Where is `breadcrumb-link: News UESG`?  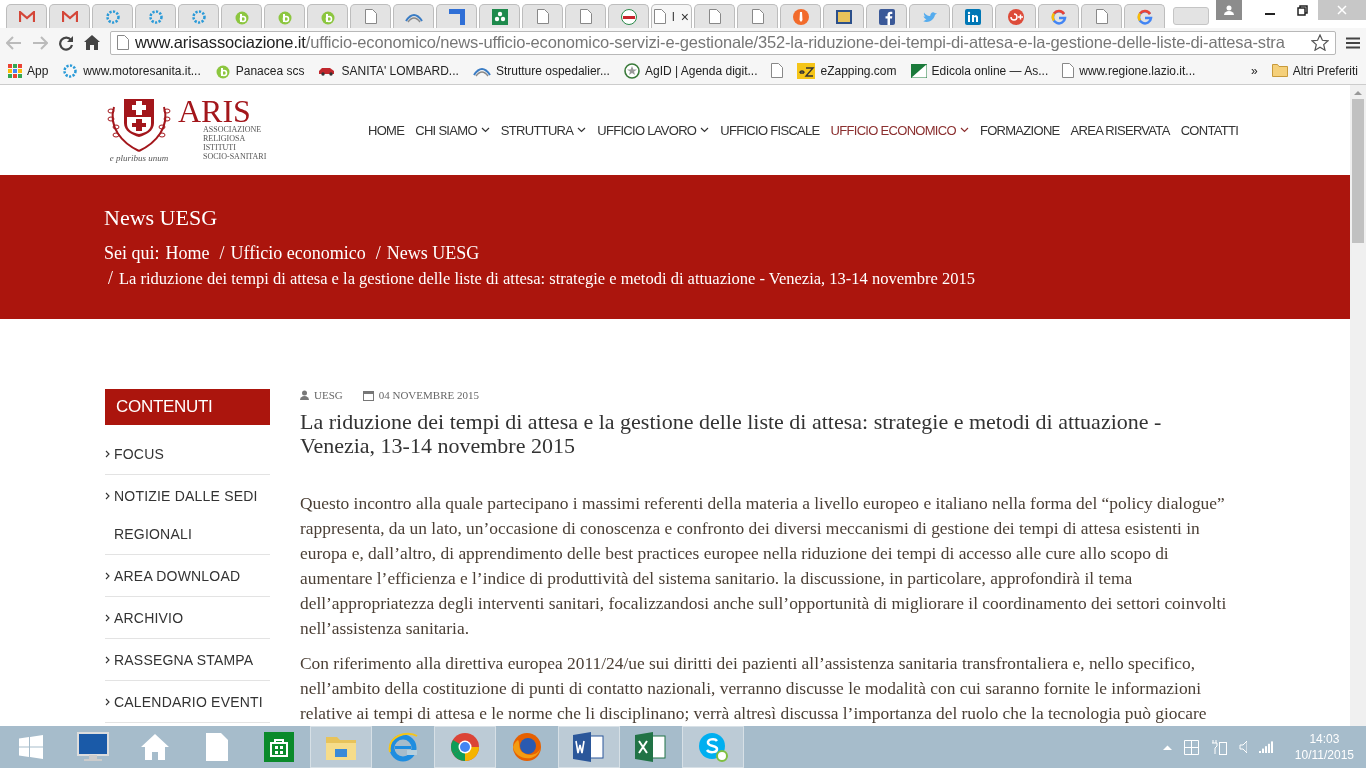 breadcrumb-link: News UESG is located at coordinates (433, 253).